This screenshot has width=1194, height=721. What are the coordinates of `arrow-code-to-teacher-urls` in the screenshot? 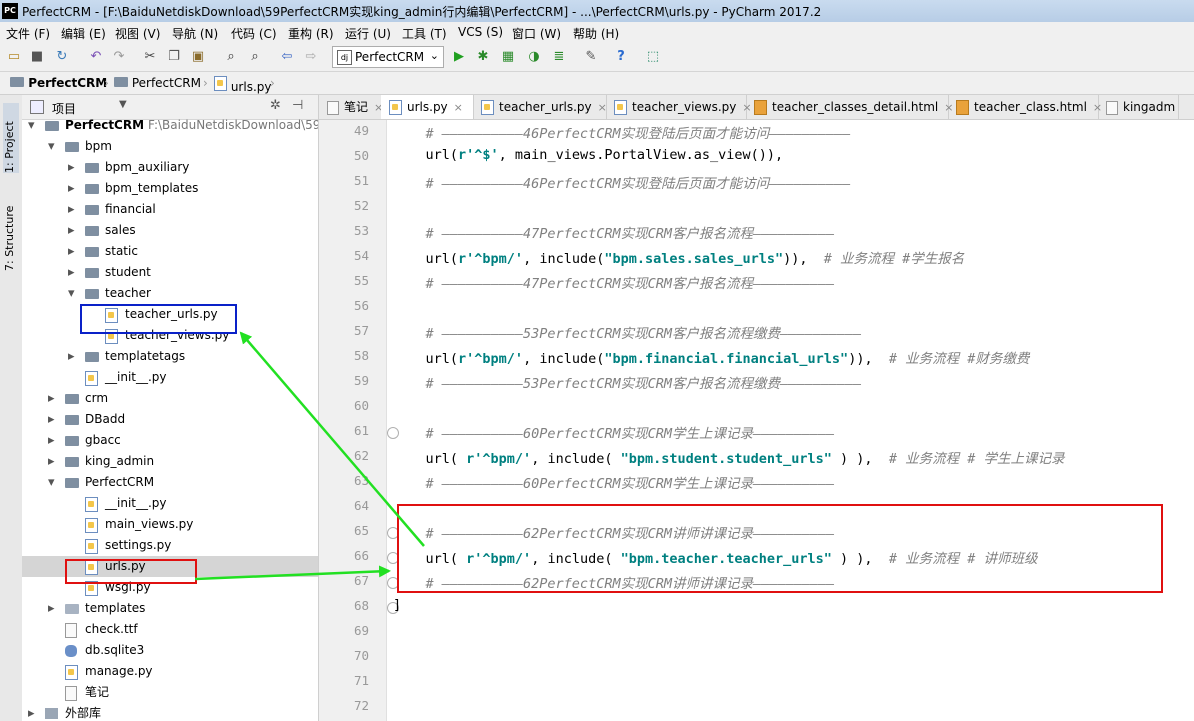 It's located at (332, 439).